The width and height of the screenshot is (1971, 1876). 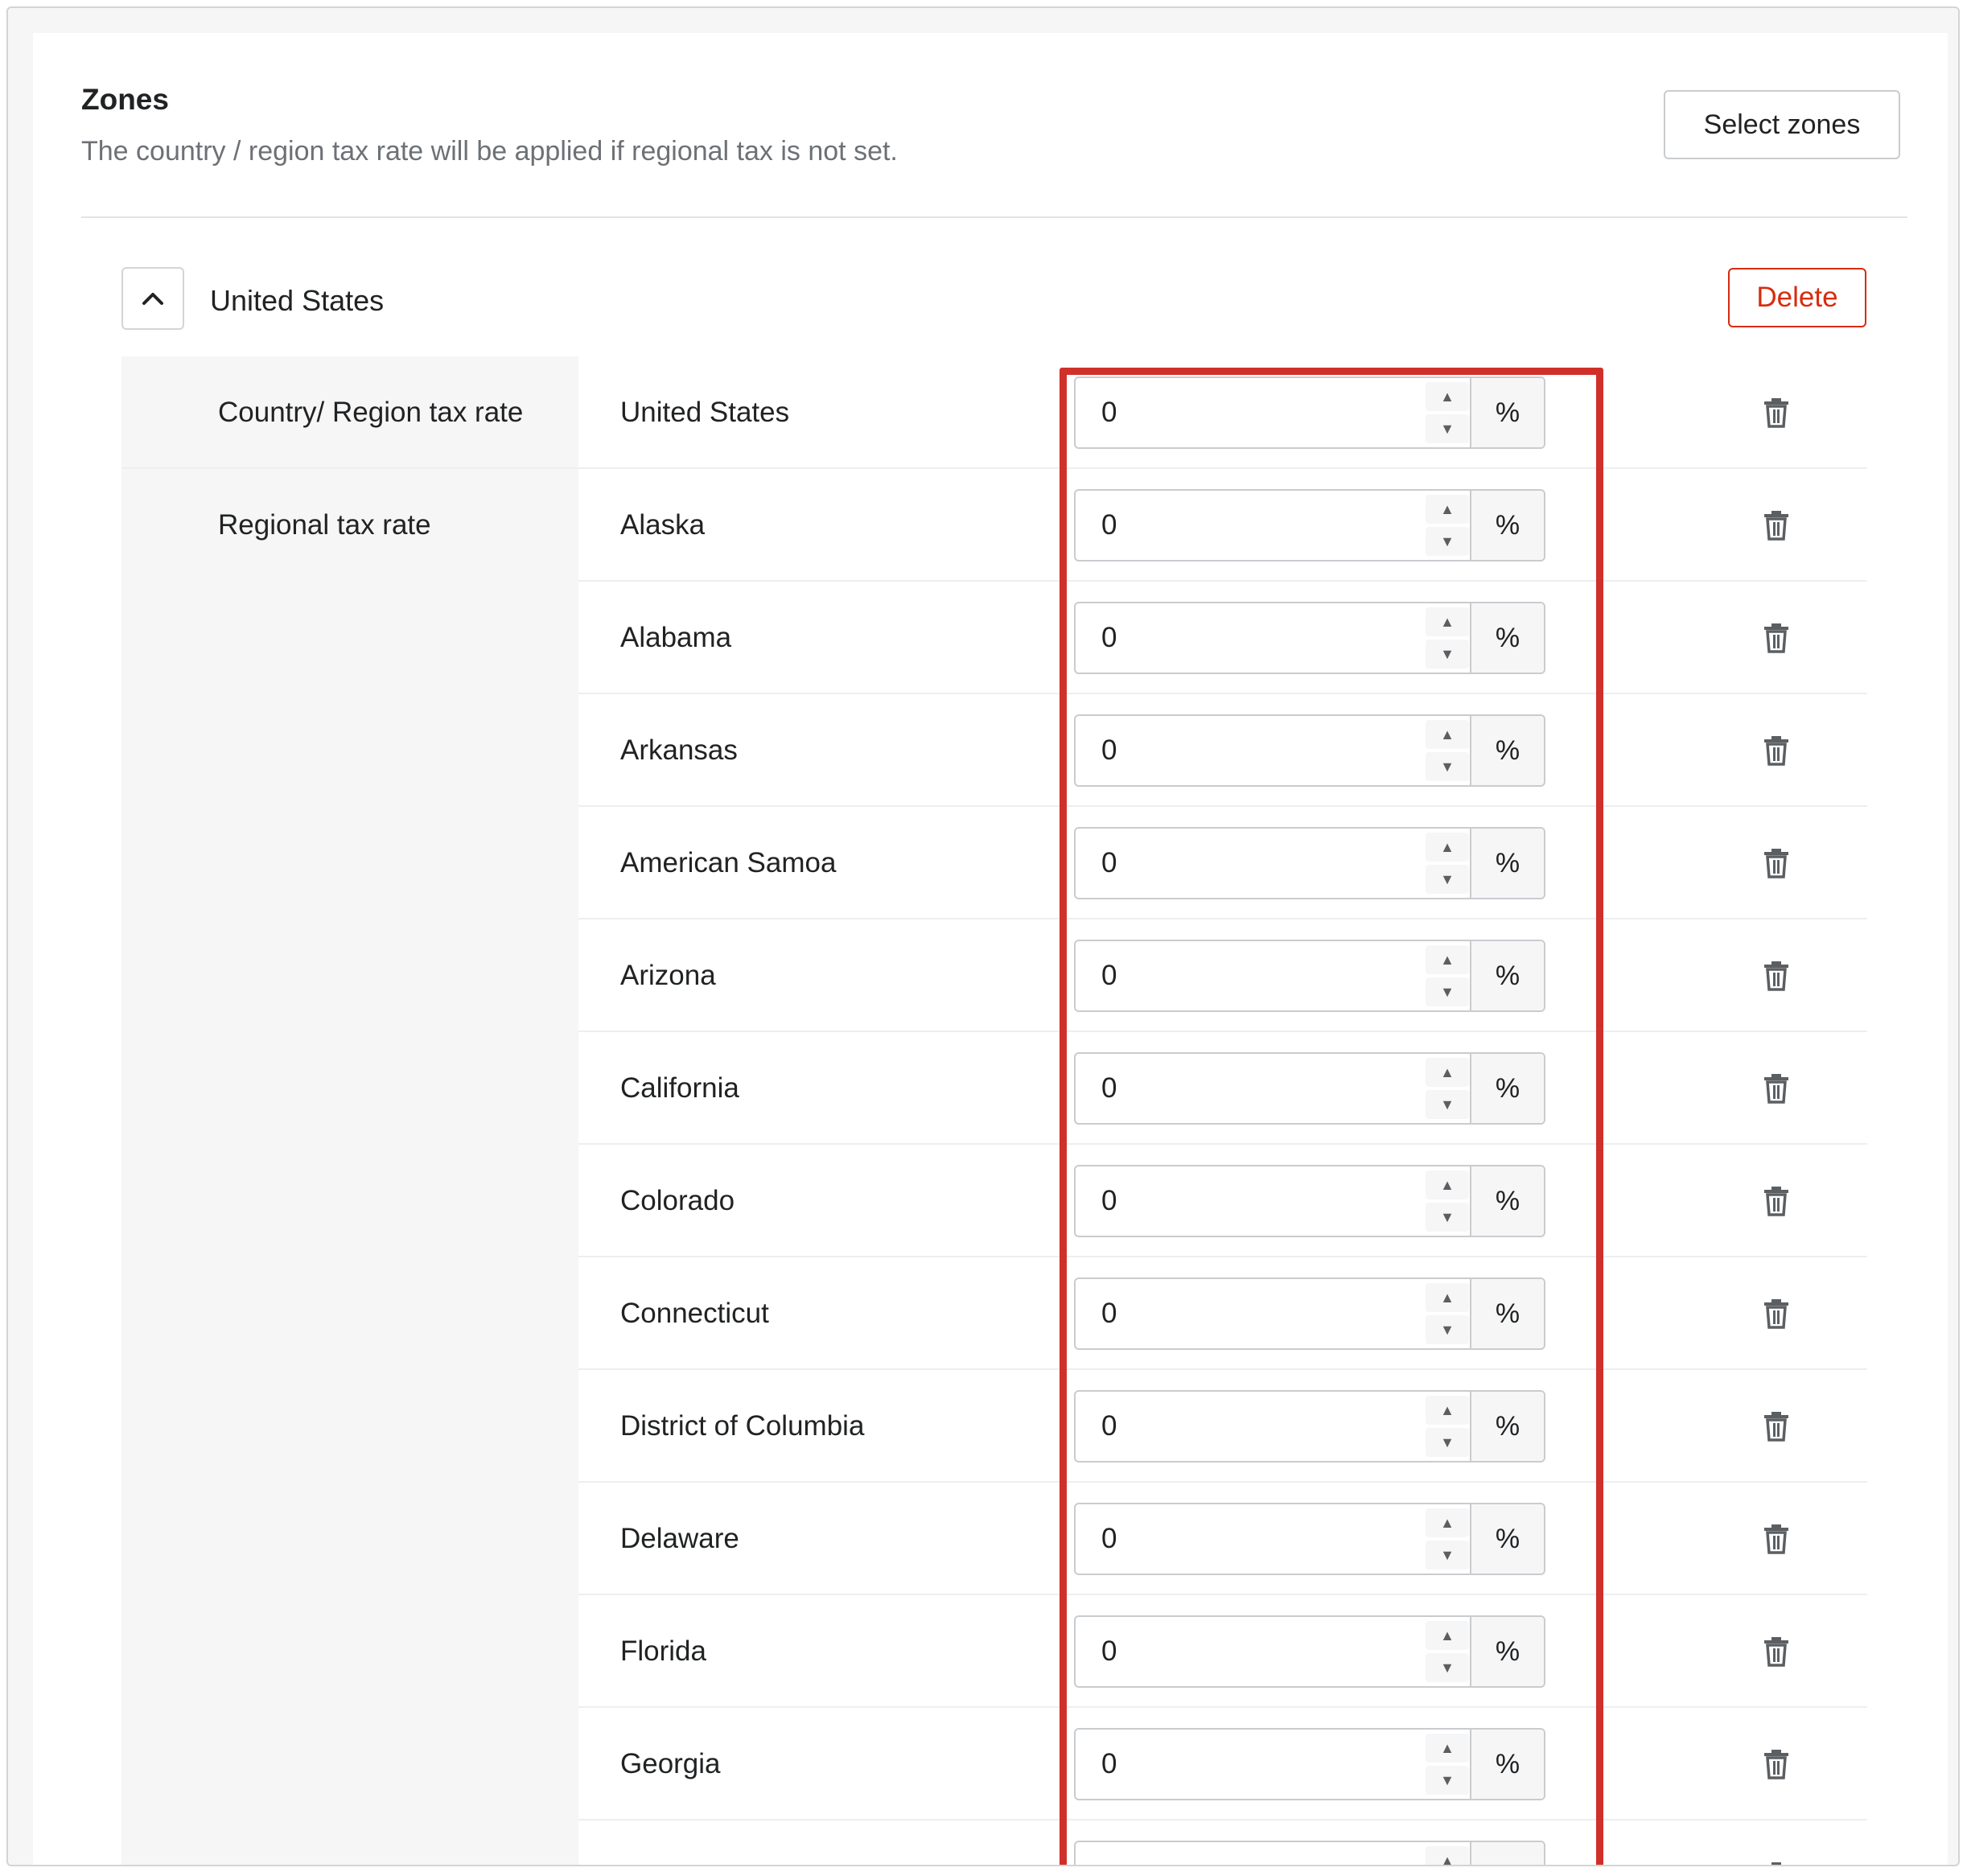 I want to click on chevron-up-icon, so click(x=152, y=299).